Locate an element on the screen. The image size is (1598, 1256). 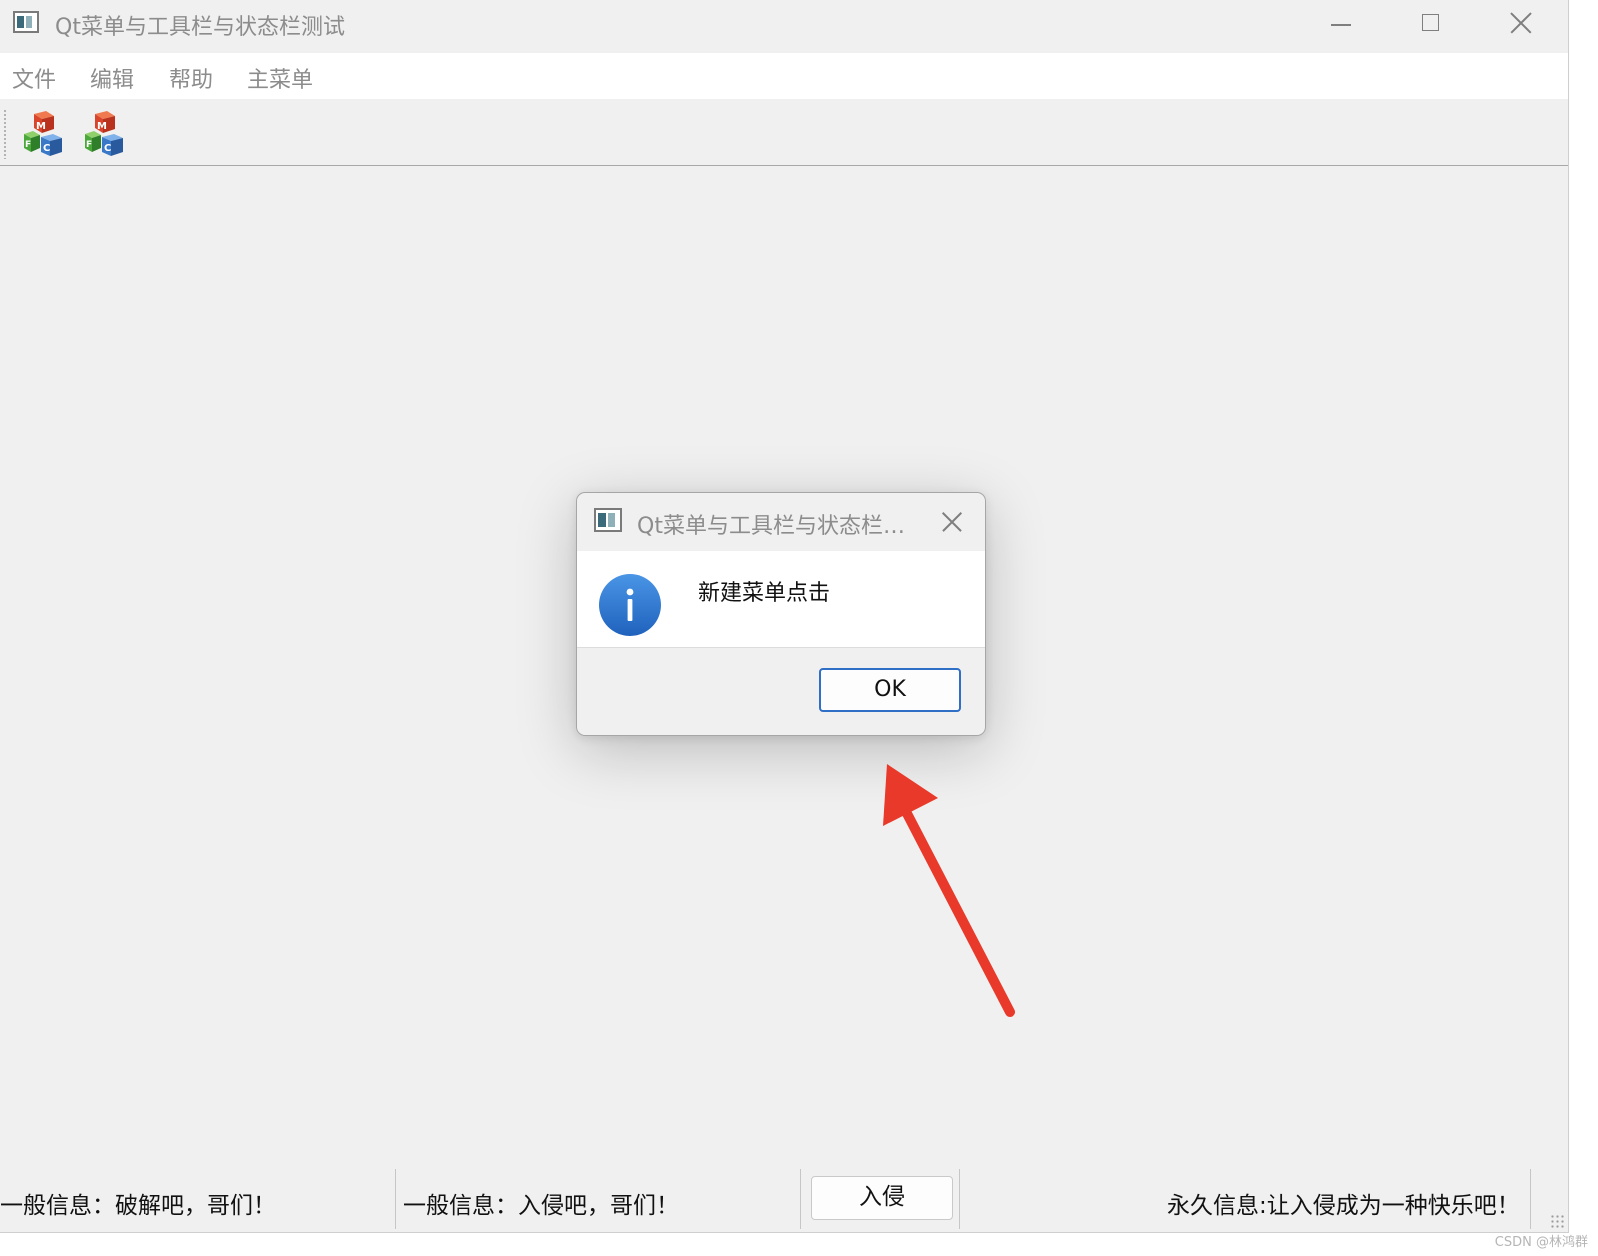
window-title: Qt菜单与工具栏与状态栏测试 is located at coordinates (200, 27).